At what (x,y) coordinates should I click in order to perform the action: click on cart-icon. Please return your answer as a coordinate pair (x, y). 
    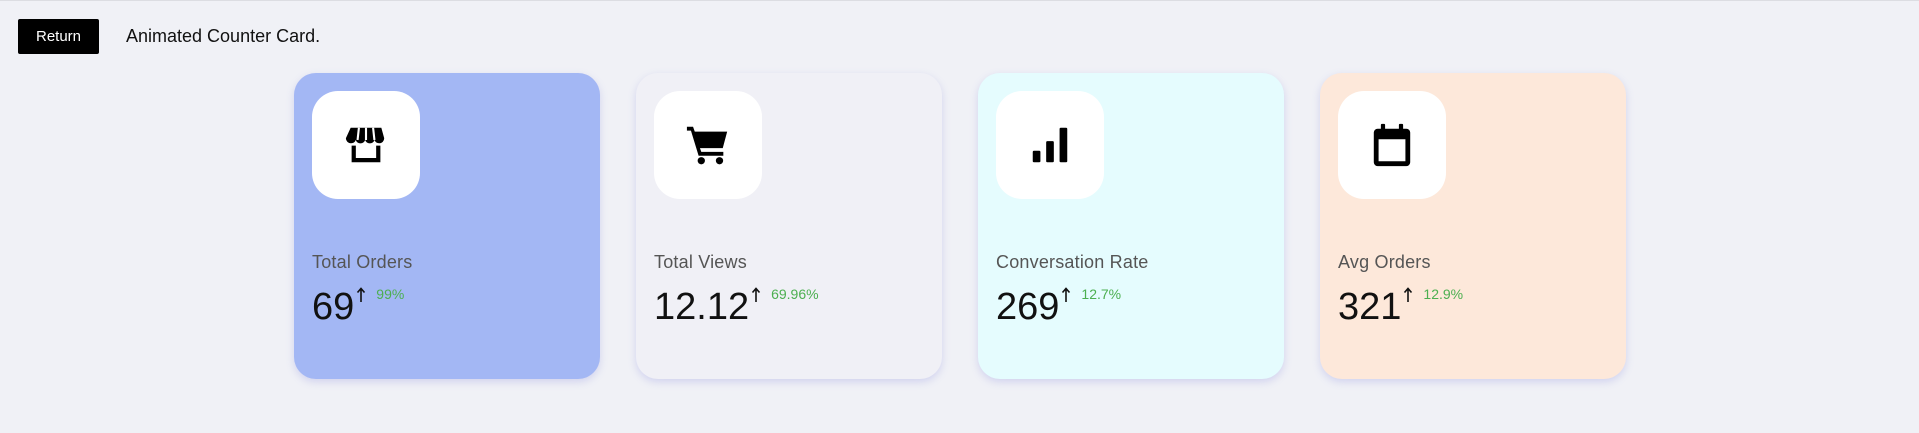
    Looking at the image, I should click on (707, 145).